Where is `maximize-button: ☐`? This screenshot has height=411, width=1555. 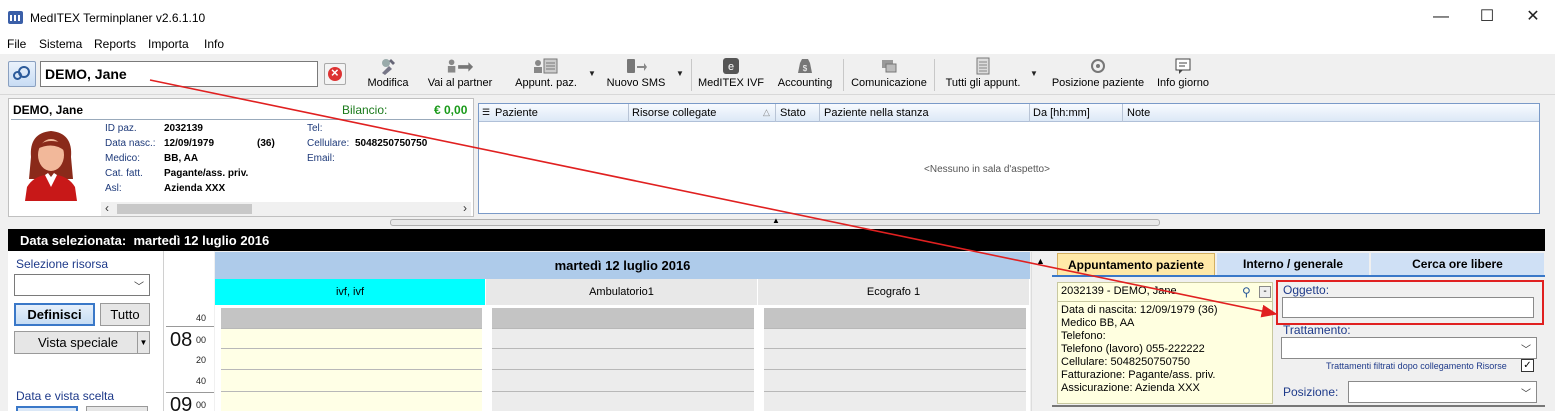
maximize-button: ☐ is located at coordinates (1487, 18).